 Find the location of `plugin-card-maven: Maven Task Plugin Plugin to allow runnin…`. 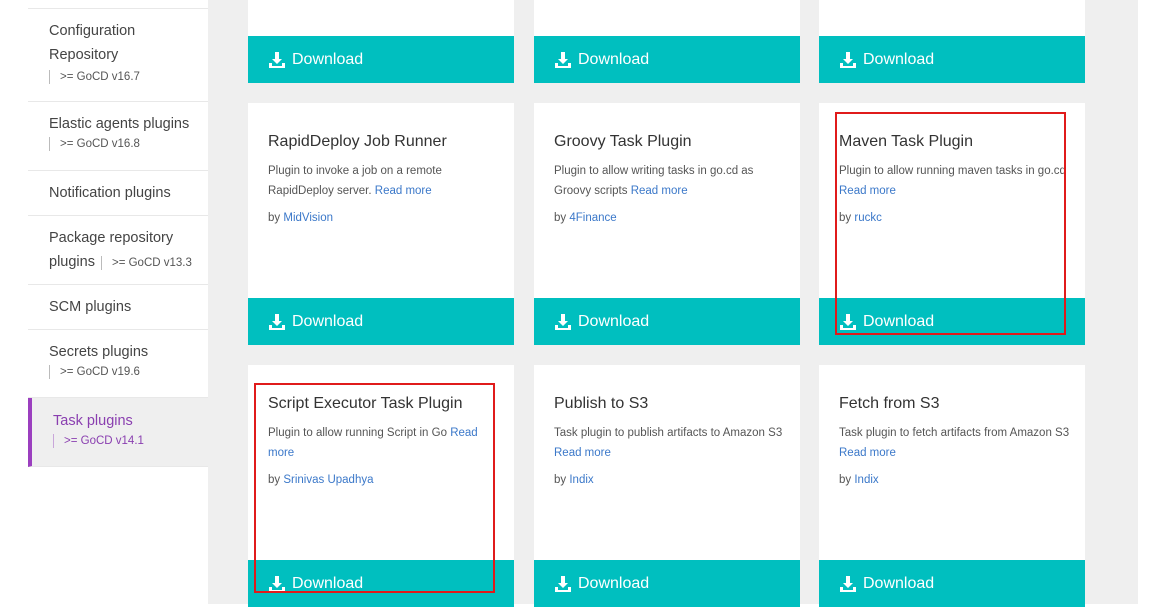

plugin-card-maven: Maven Task Plugin Plugin to allow runnin… is located at coordinates (952, 224).